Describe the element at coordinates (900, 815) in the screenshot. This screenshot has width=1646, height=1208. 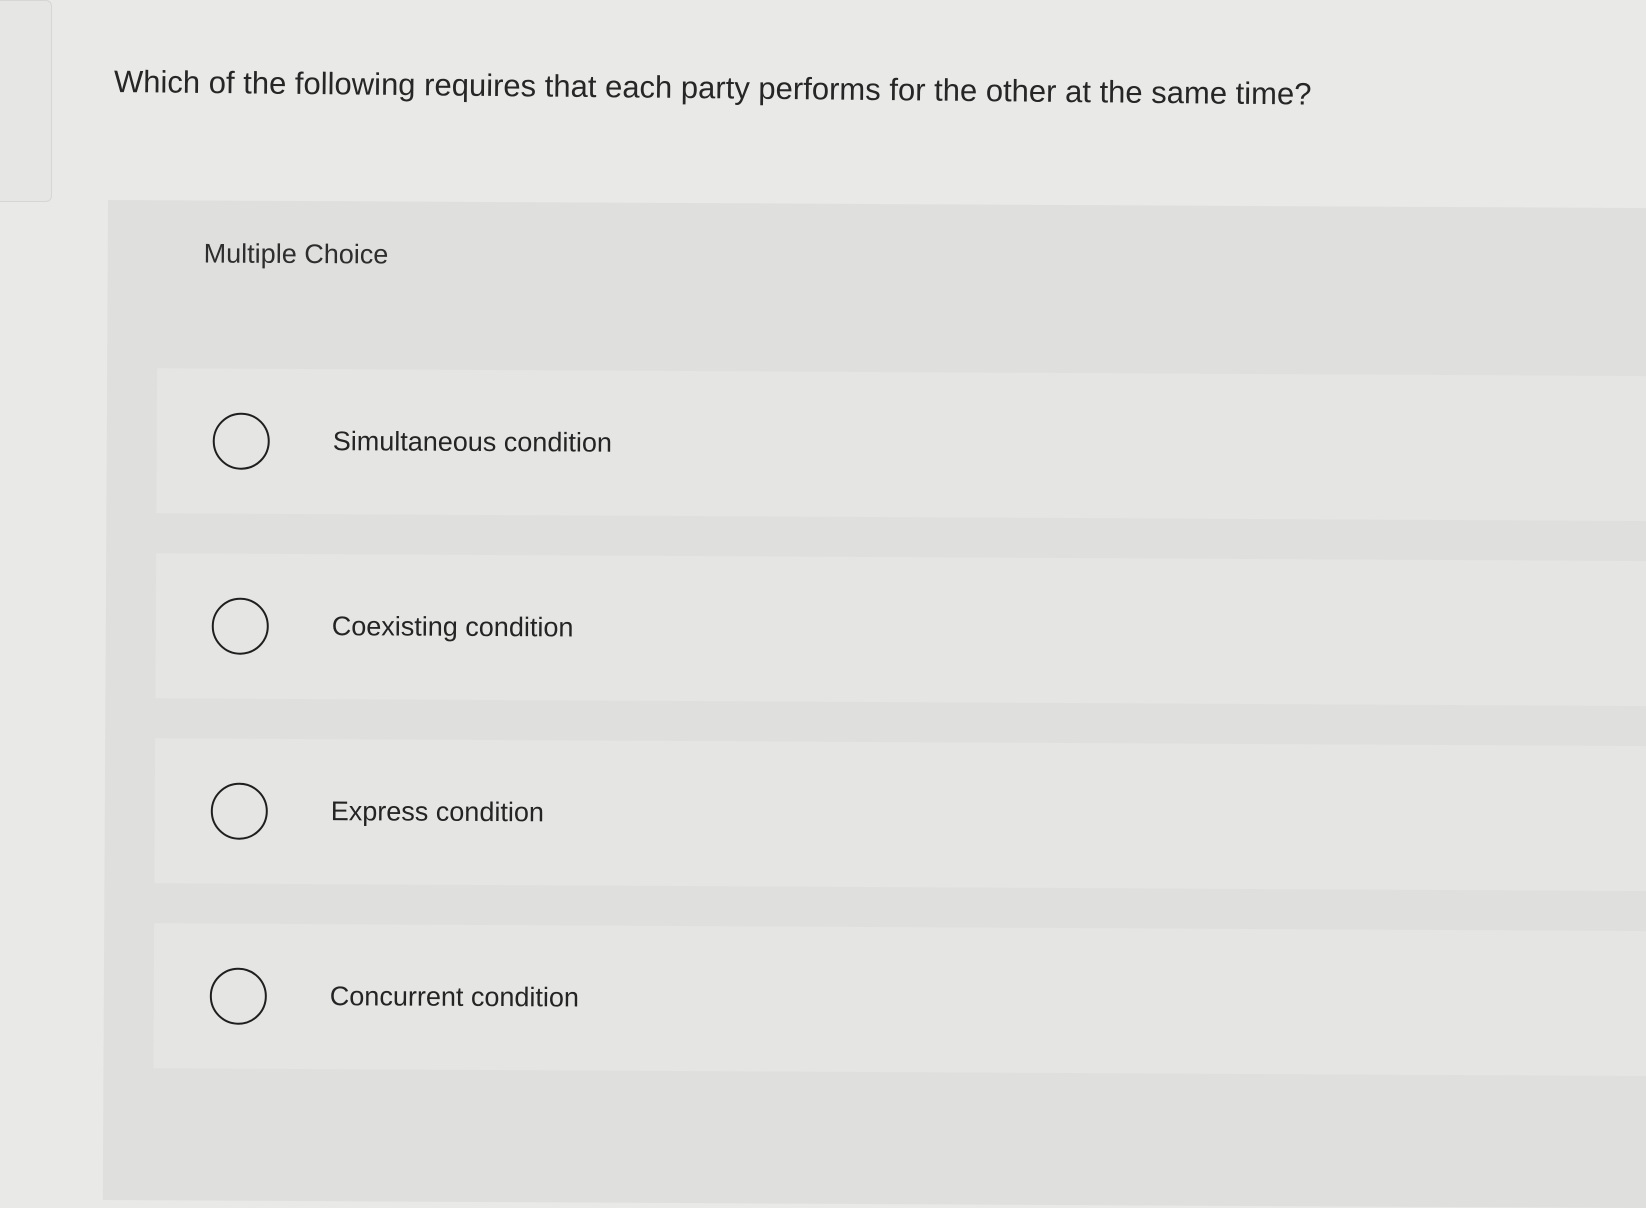
I see `option-express-condition: Express condition` at that location.